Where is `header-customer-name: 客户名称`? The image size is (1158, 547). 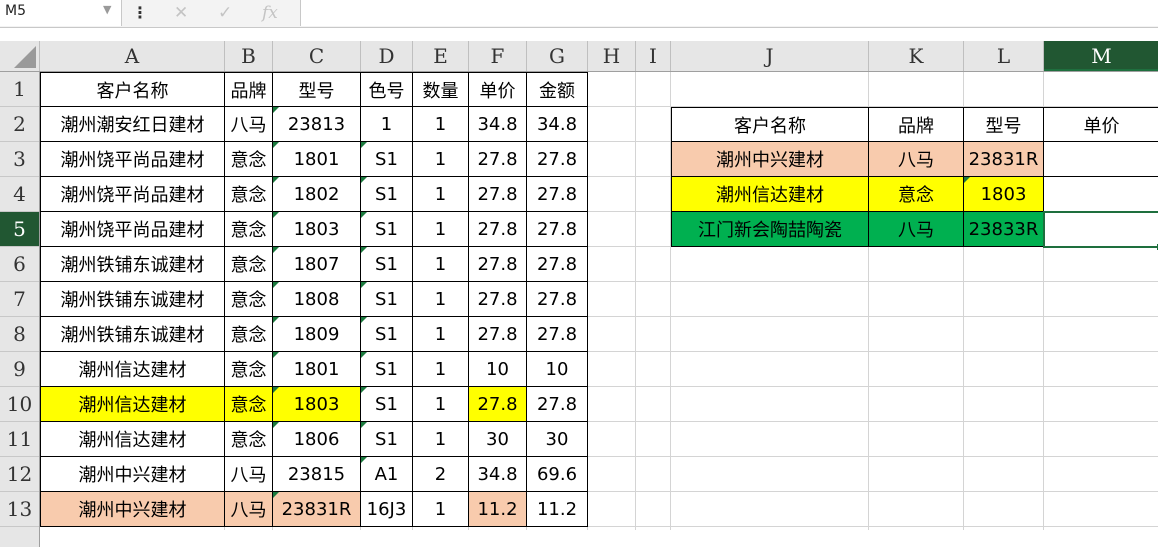
header-customer-name: 客户名称 is located at coordinates (132, 89).